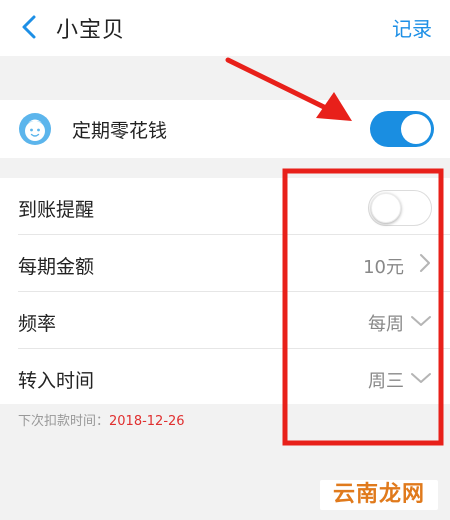  Describe the element at coordinates (56, 267) in the screenshot. I see `amount-label: 每期金额` at that location.